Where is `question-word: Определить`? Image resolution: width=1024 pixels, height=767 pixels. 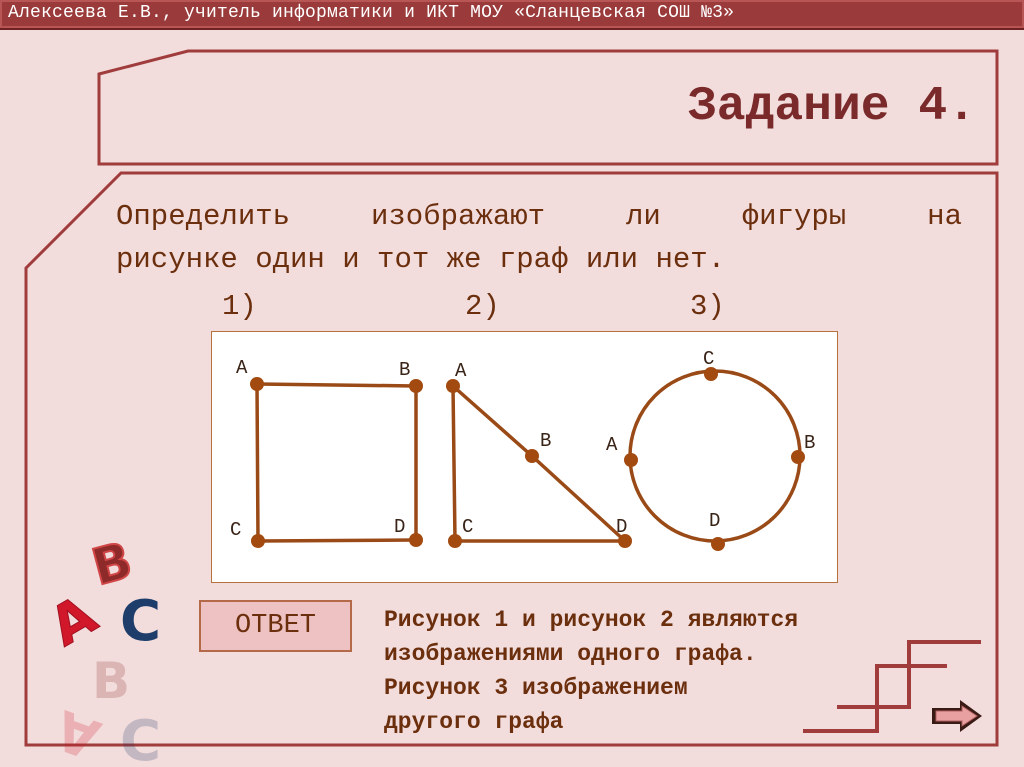
question-word: Определить is located at coordinates (203, 216).